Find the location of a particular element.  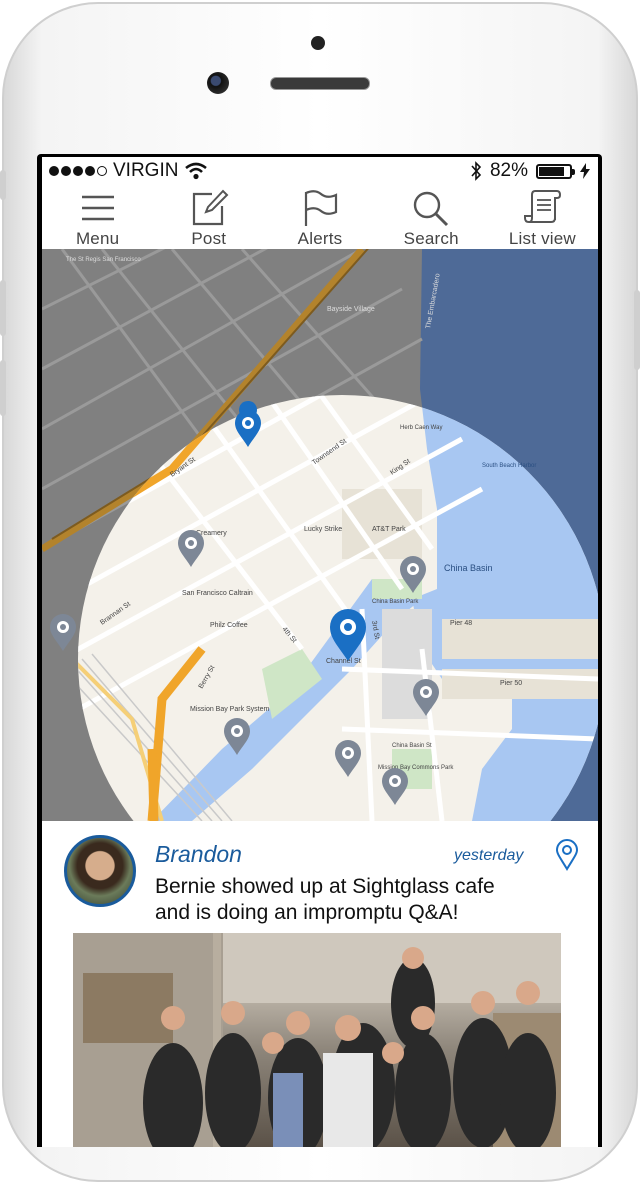

map-label-philz: Philz Coffee is located at coordinates (229, 625).